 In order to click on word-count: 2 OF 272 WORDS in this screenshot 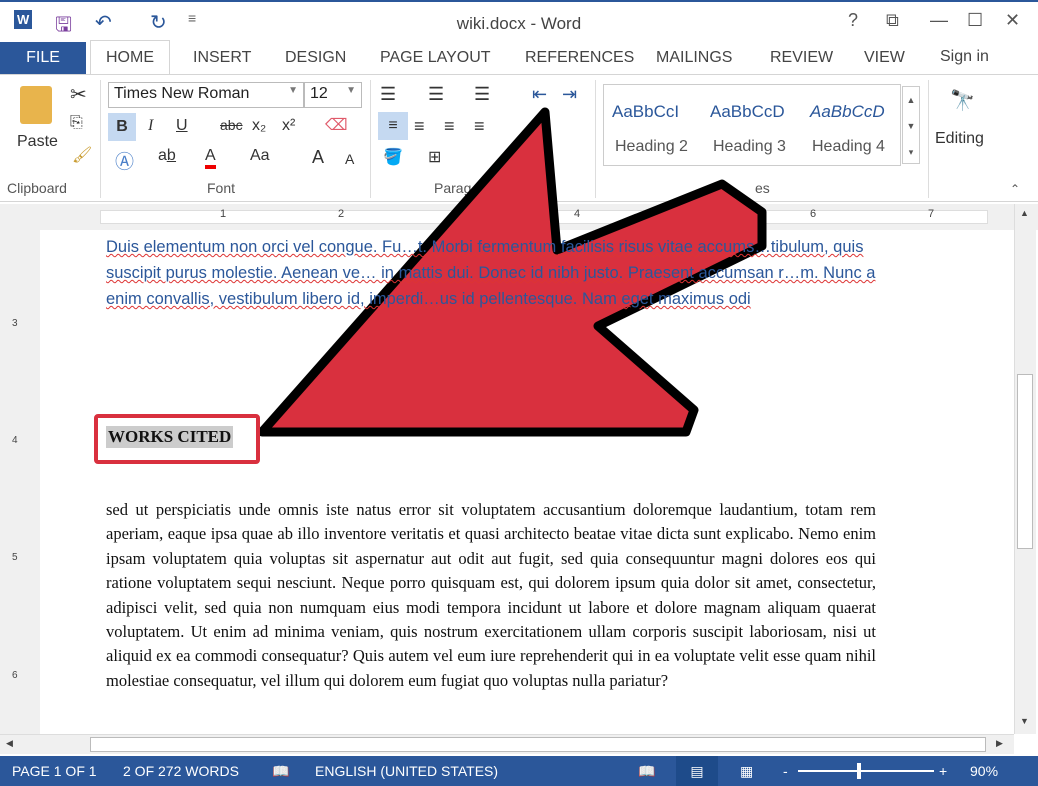, I will do `click(181, 771)`.